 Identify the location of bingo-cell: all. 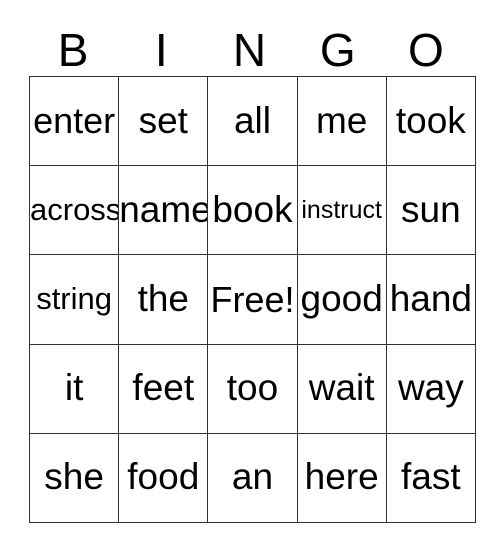
(252, 121).